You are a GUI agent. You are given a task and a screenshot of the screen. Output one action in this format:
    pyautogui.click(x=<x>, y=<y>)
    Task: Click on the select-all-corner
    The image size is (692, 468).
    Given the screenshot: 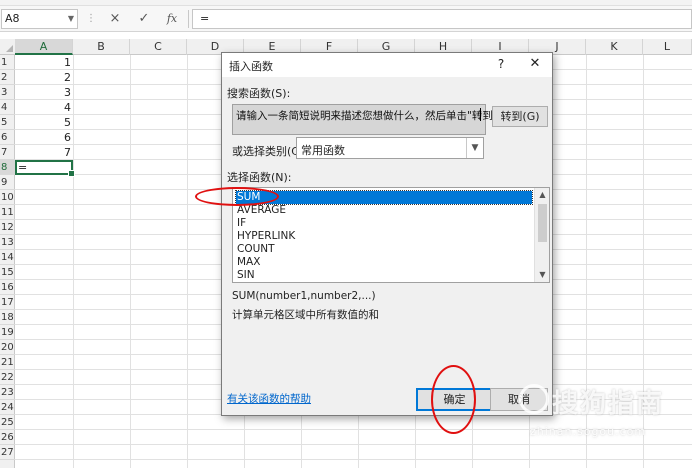 What is the action you would take?
    pyautogui.click(x=7, y=46)
    